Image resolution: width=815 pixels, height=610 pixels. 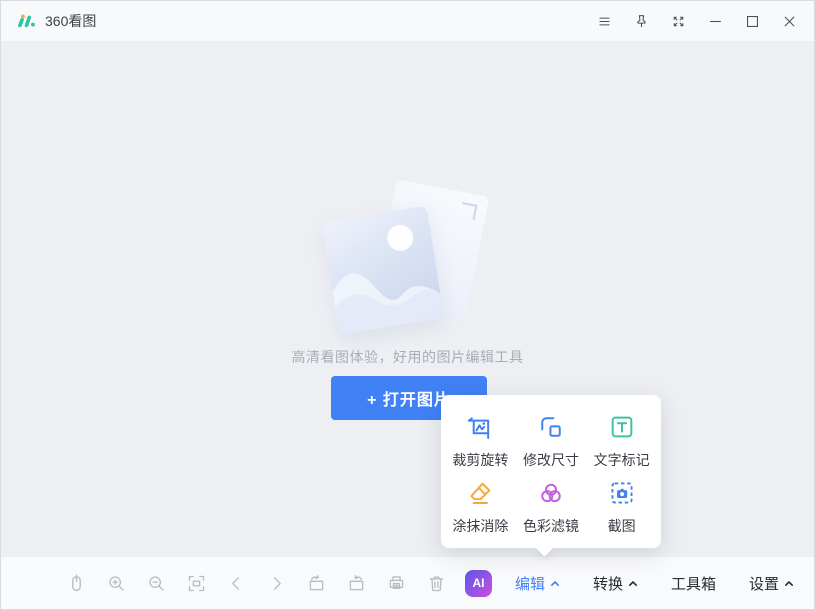 I want to click on popup-item-label: 裁剪旋转, so click(x=480, y=460).